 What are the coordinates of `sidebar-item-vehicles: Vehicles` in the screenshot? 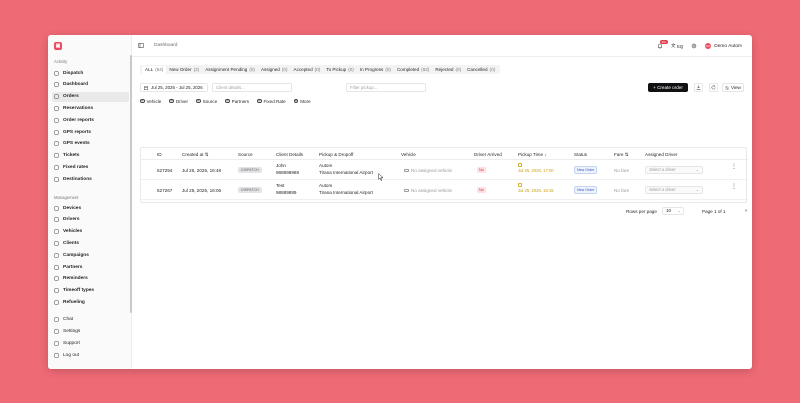 It's located at (90, 232).